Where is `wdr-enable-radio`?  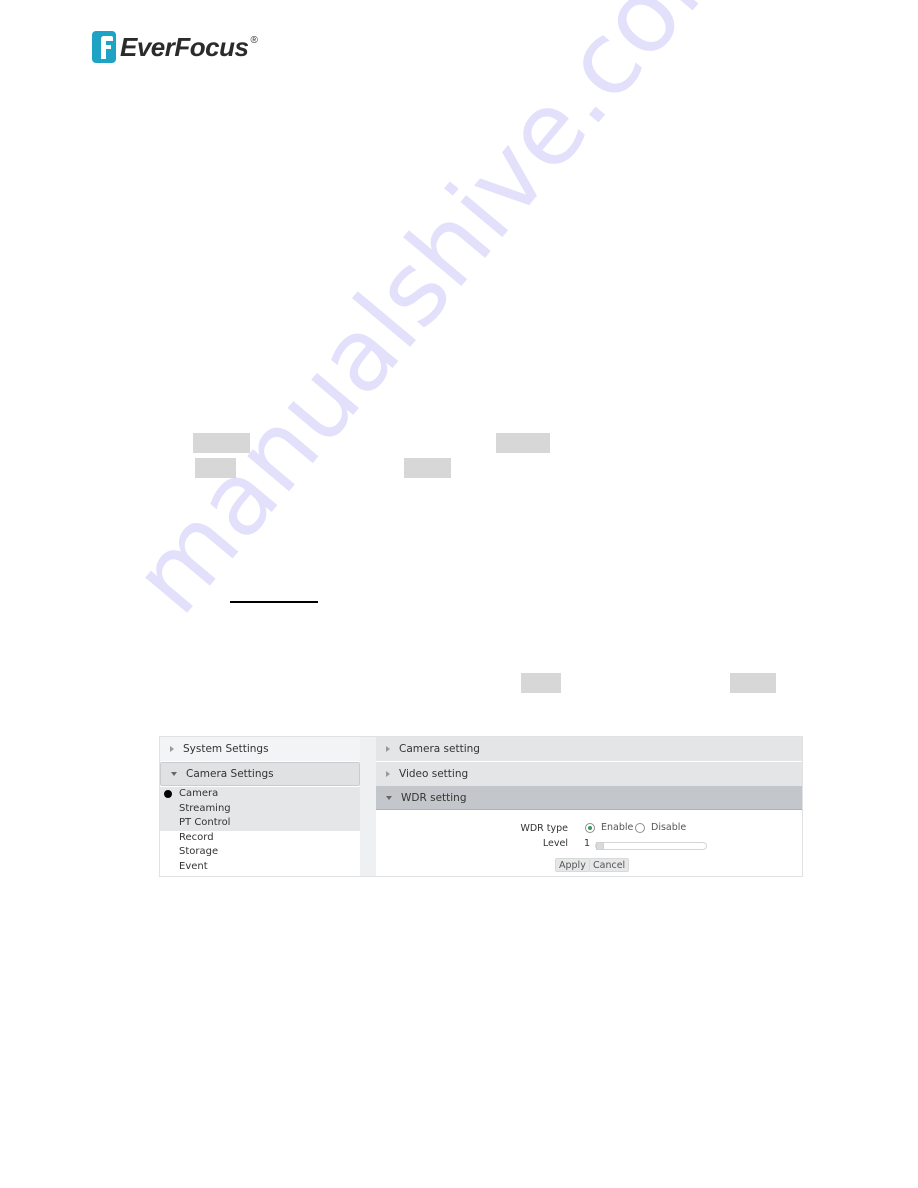
wdr-enable-radio is located at coordinates (590, 828).